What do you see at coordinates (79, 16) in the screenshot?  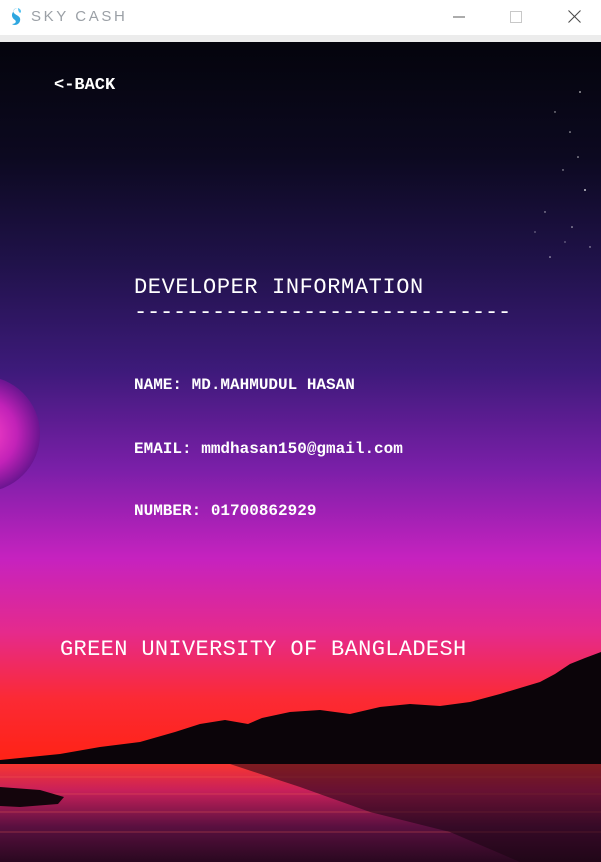 I see `app-title: SKY CASH` at bounding box center [79, 16].